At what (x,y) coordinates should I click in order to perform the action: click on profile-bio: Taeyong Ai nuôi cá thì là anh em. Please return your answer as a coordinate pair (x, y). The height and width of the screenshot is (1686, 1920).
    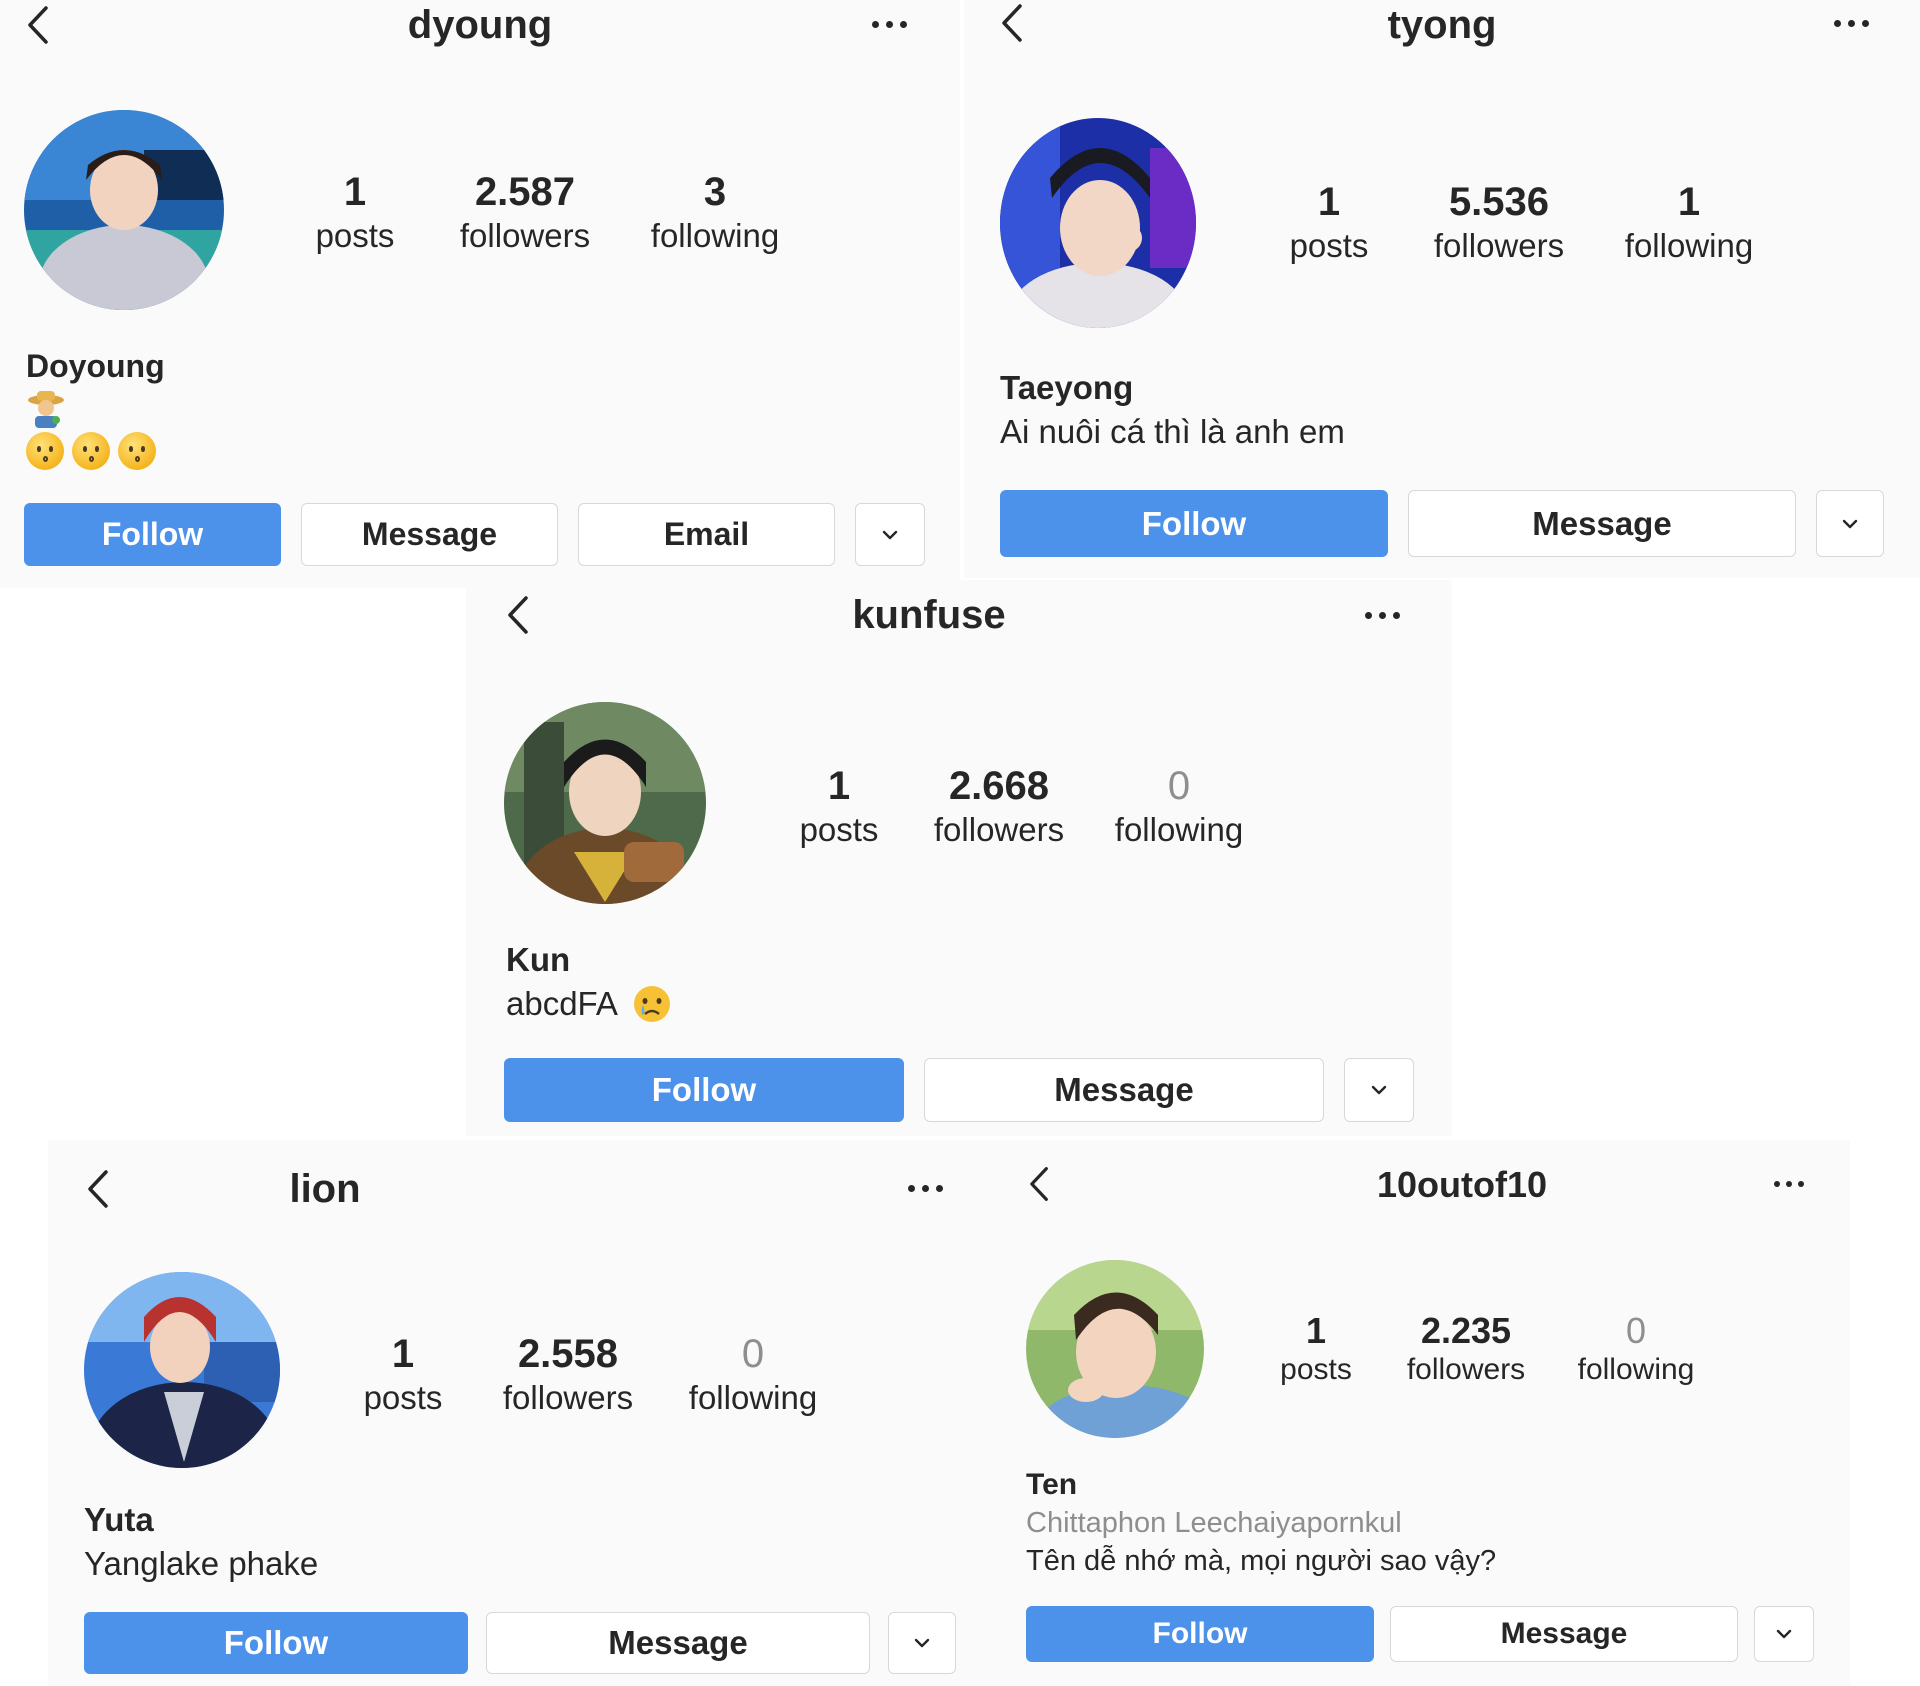
    Looking at the image, I should click on (1172, 410).